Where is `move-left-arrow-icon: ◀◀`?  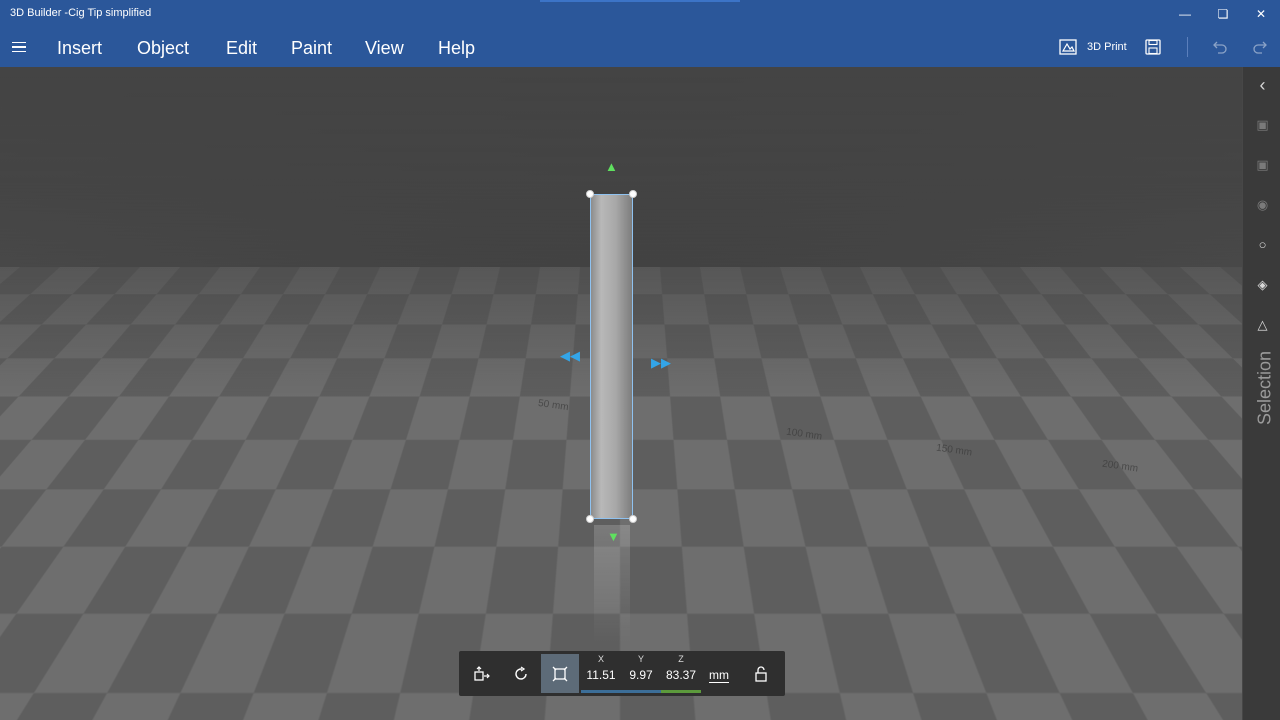
move-left-arrow-icon: ◀◀ is located at coordinates (570, 355).